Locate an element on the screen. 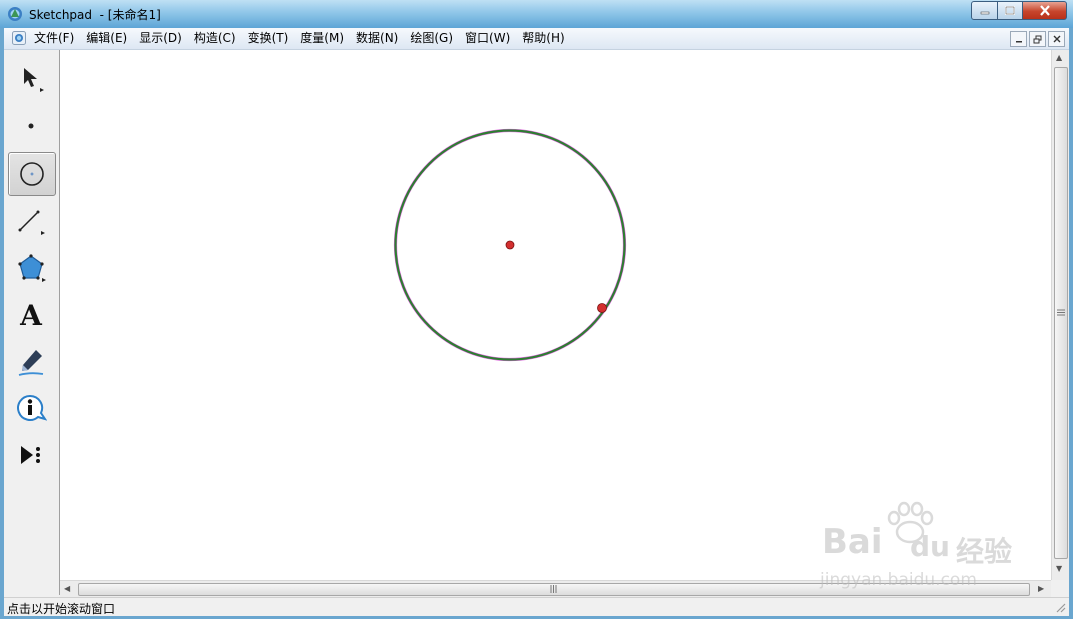  tool-select-arrow is located at coordinates (31, 79).